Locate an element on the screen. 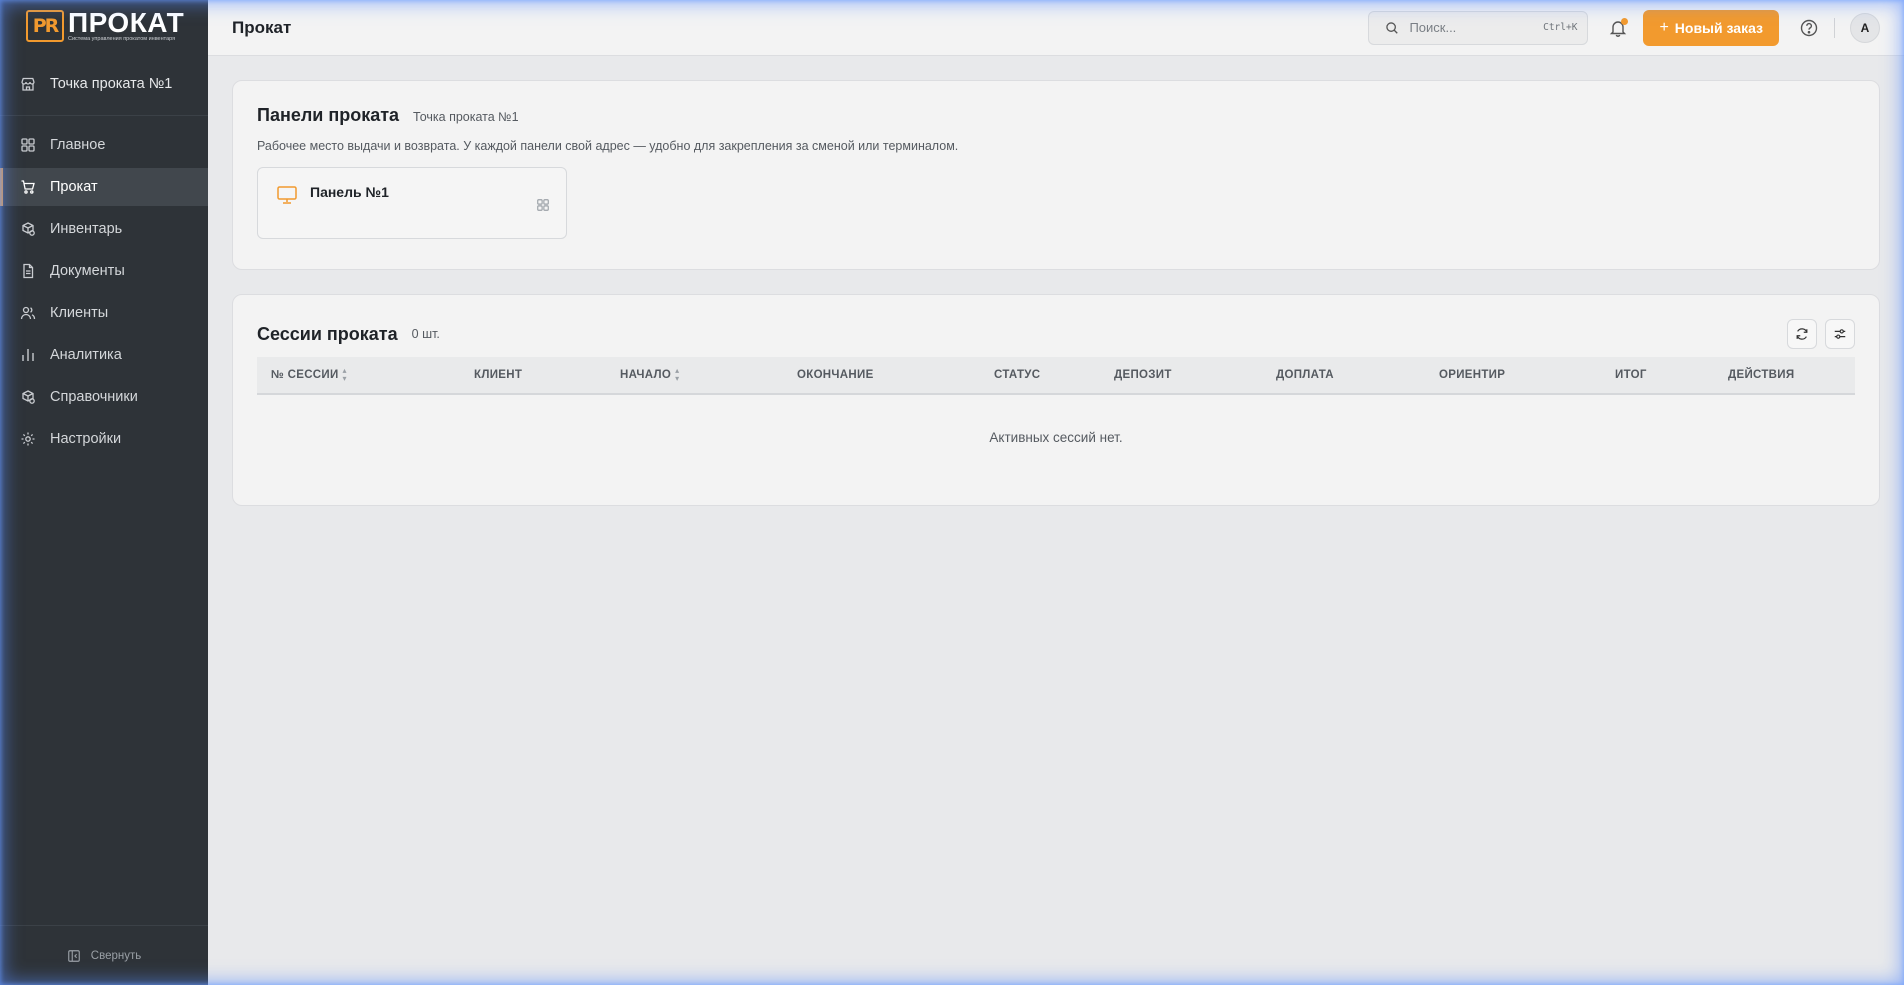 This screenshot has width=1904, height=985. document-icon is located at coordinates (28, 271).